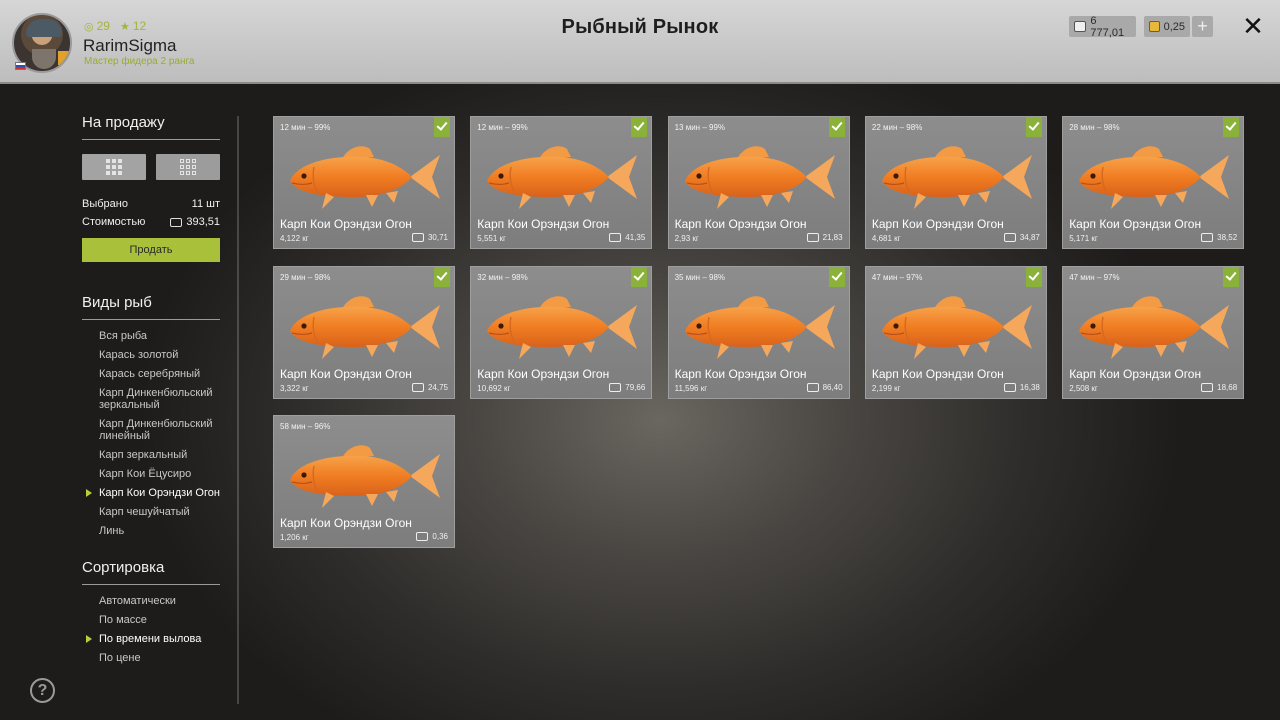  Describe the element at coordinates (1174, 26) in the screenshot. I see `gold-value: 0,25` at that location.